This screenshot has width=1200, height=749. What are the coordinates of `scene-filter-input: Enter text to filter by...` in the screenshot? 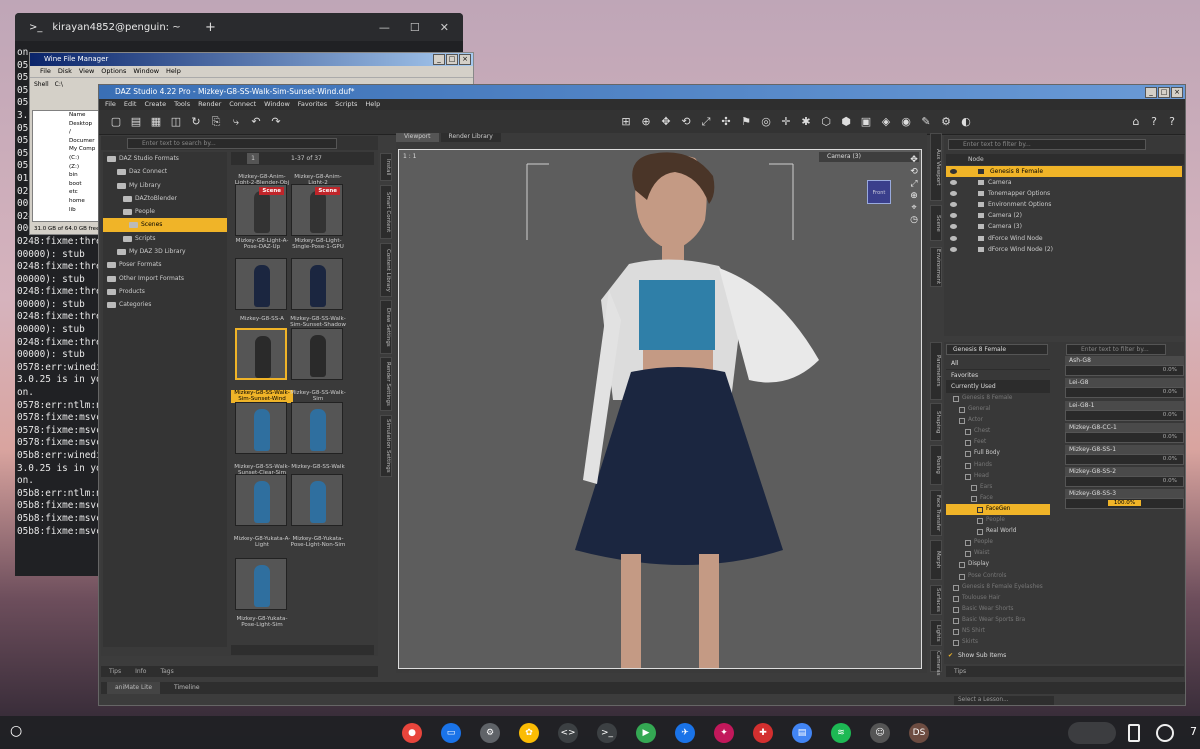 It's located at (1047, 144).